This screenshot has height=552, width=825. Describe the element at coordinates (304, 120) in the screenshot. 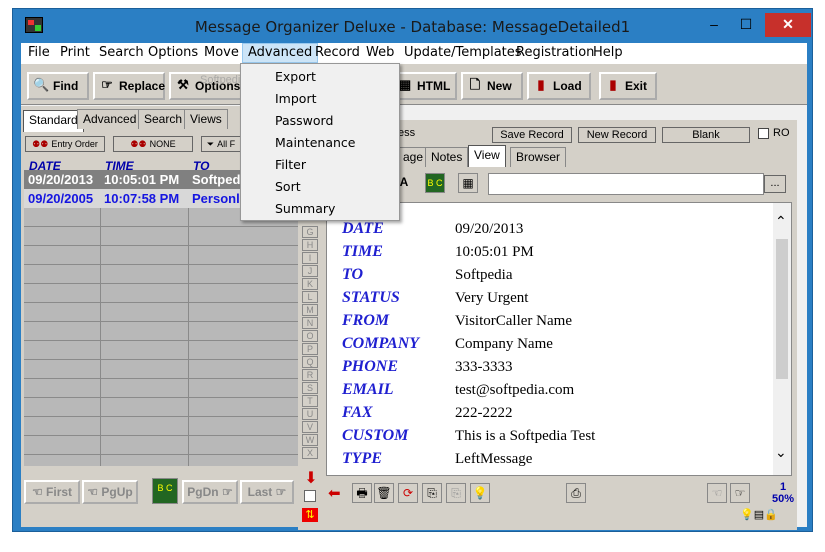

I see `menu-item-password: Password` at that location.